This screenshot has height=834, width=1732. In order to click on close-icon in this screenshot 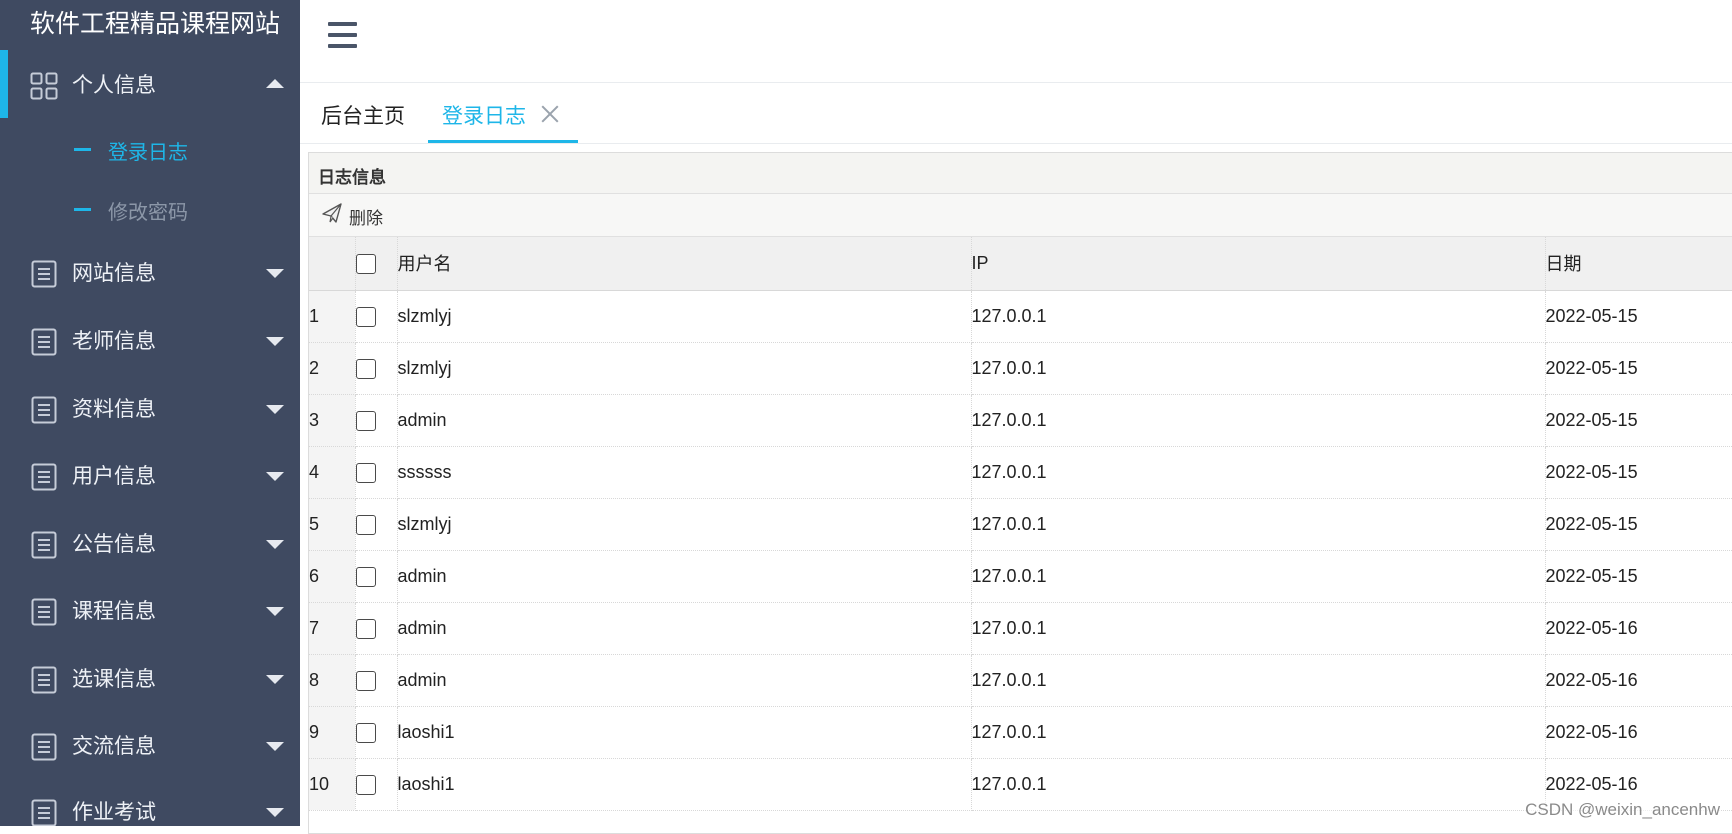, I will do `click(550, 113)`.